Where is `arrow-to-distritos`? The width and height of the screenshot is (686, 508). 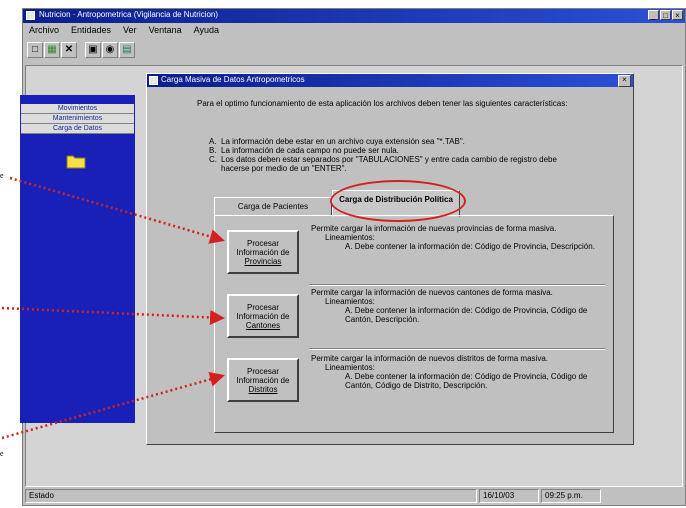 arrow-to-distritos is located at coordinates (113, 406).